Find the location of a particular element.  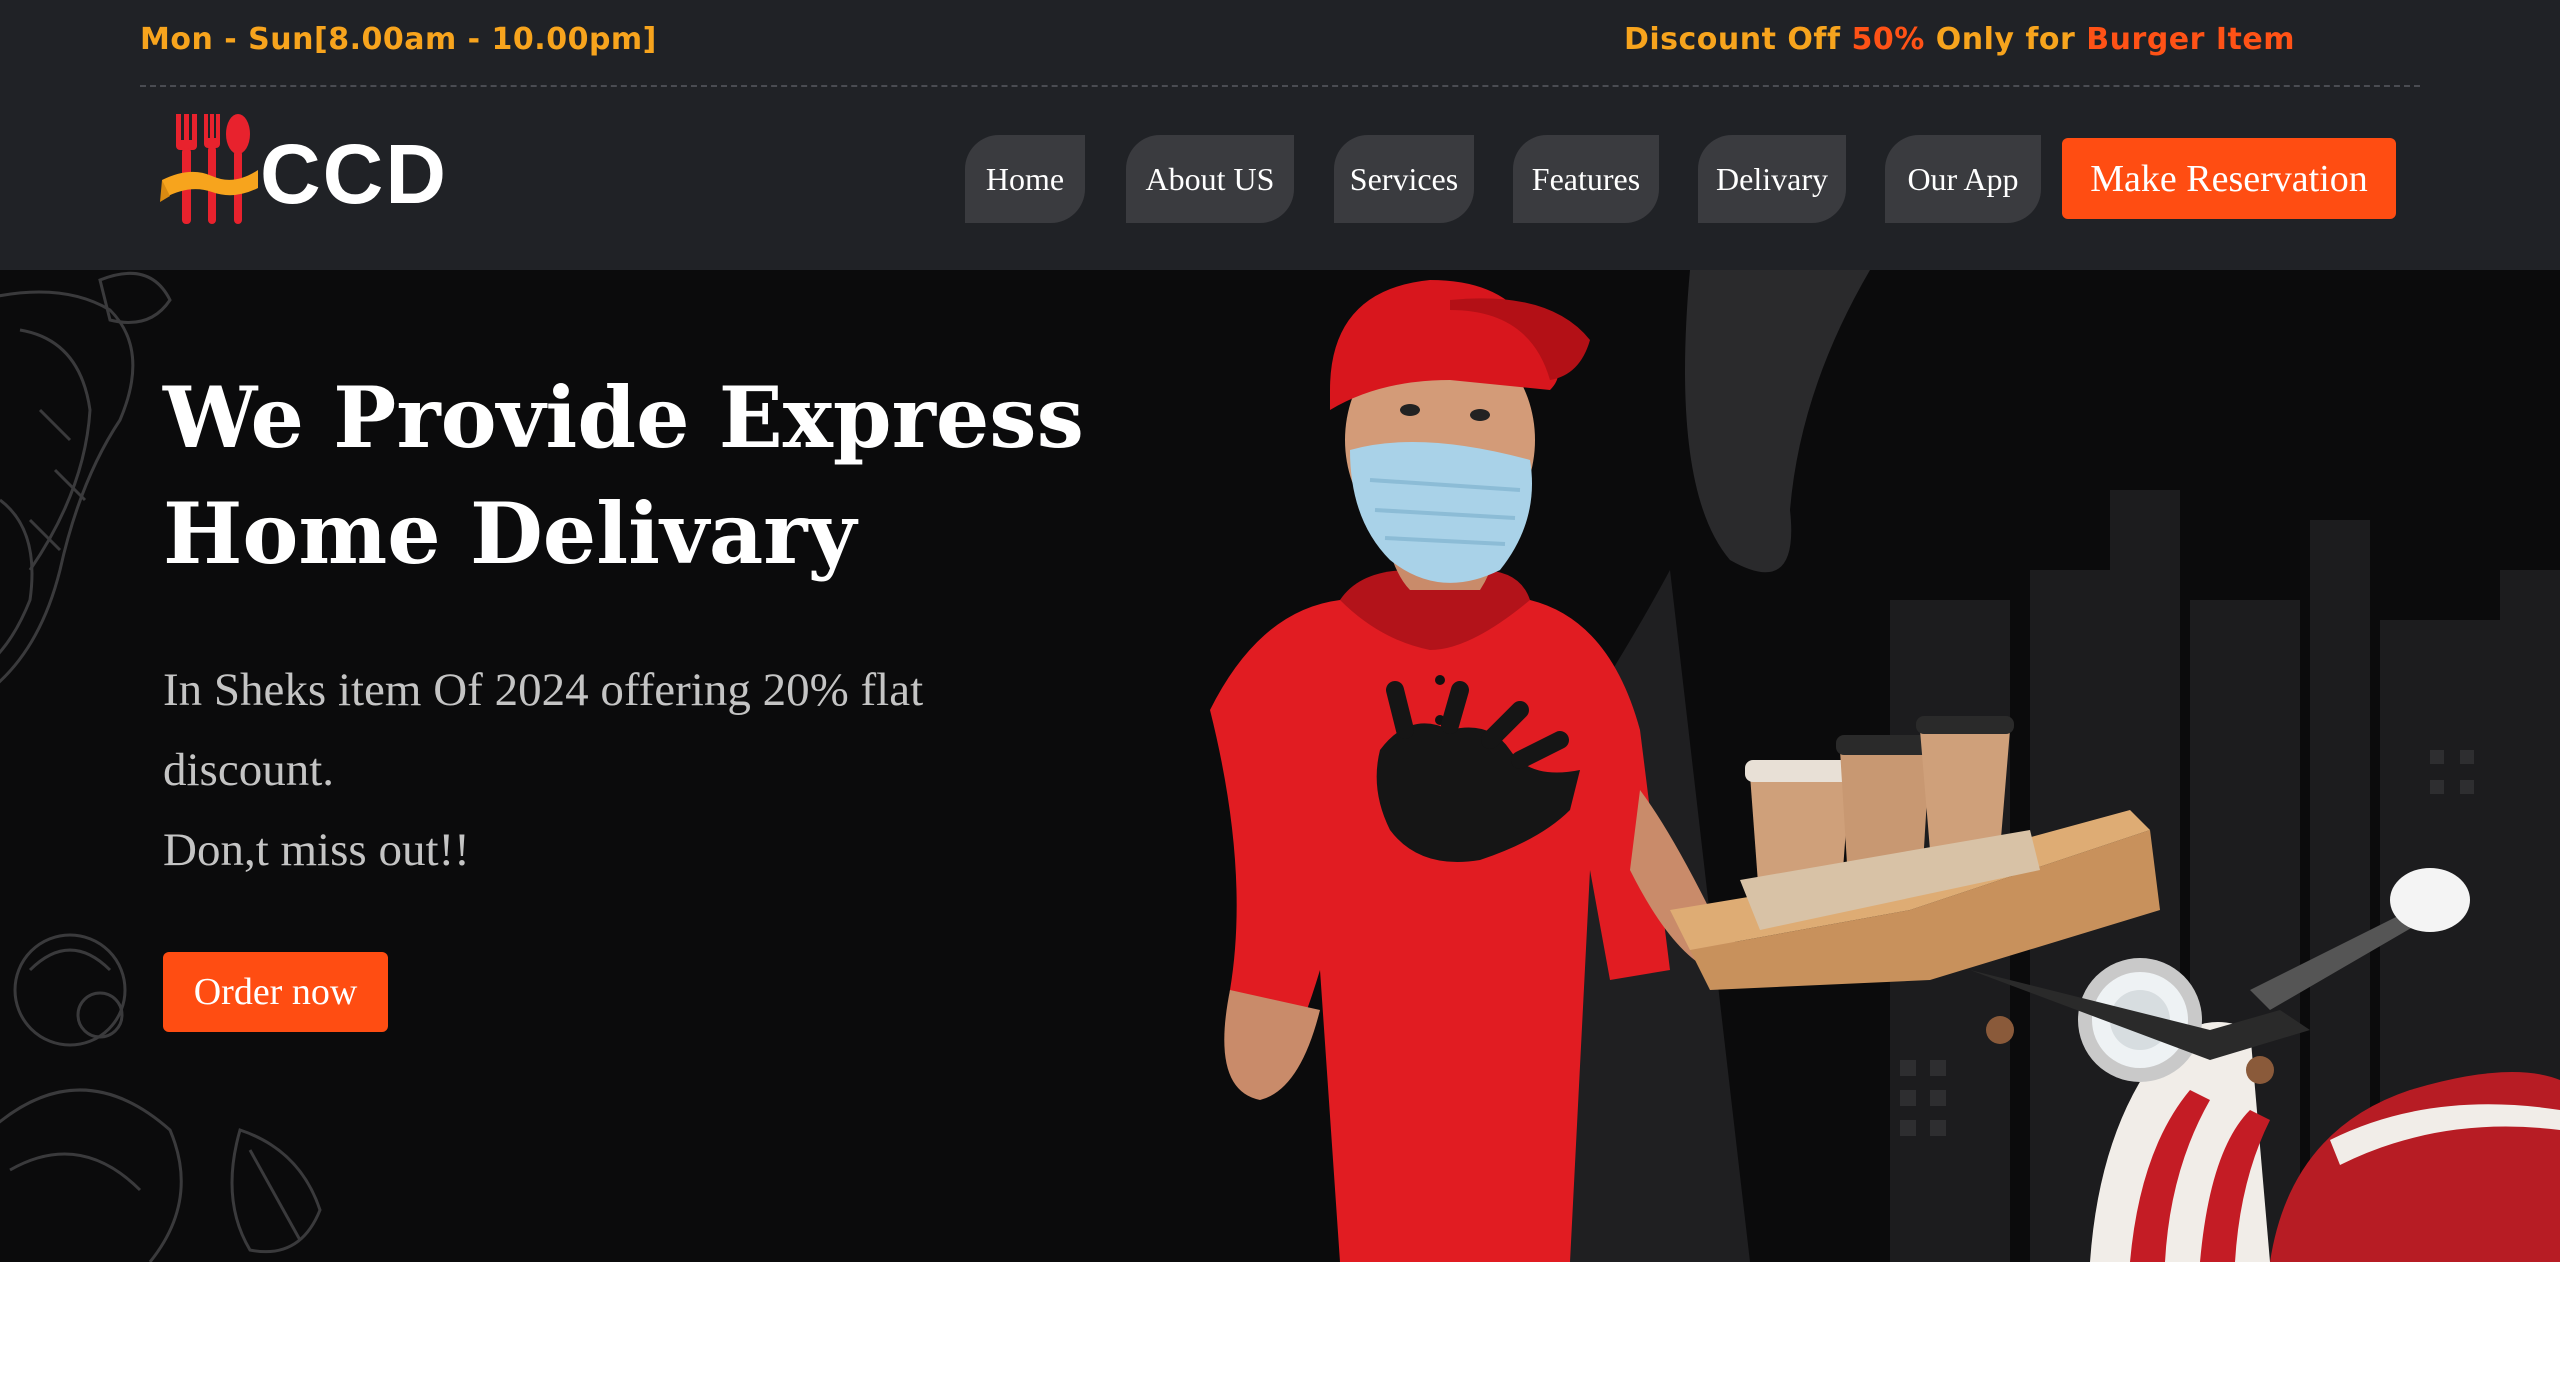

nav-home: Home is located at coordinates (1025, 179).